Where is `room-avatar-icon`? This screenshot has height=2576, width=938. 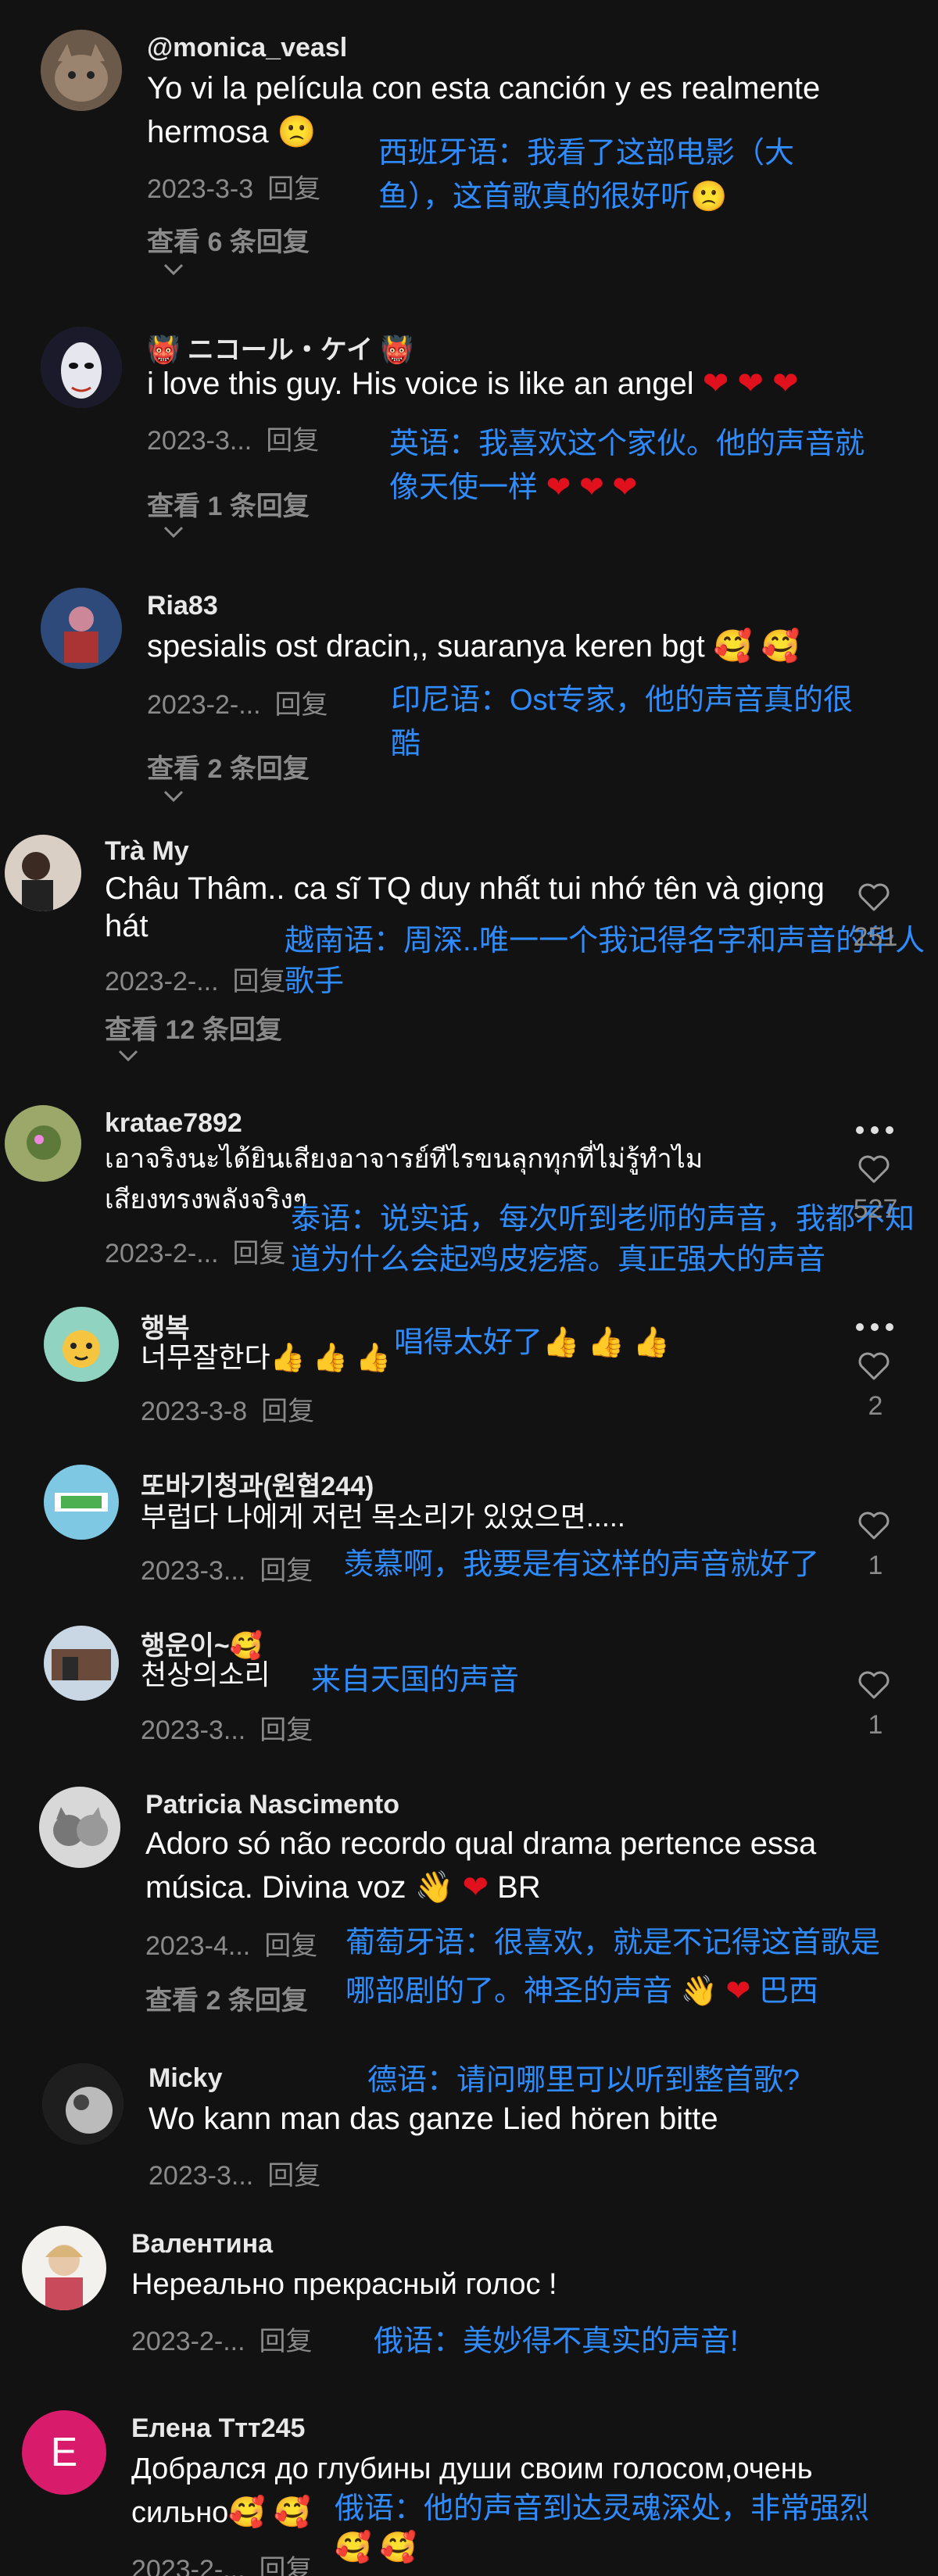
room-avatar-icon is located at coordinates (81, 1663).